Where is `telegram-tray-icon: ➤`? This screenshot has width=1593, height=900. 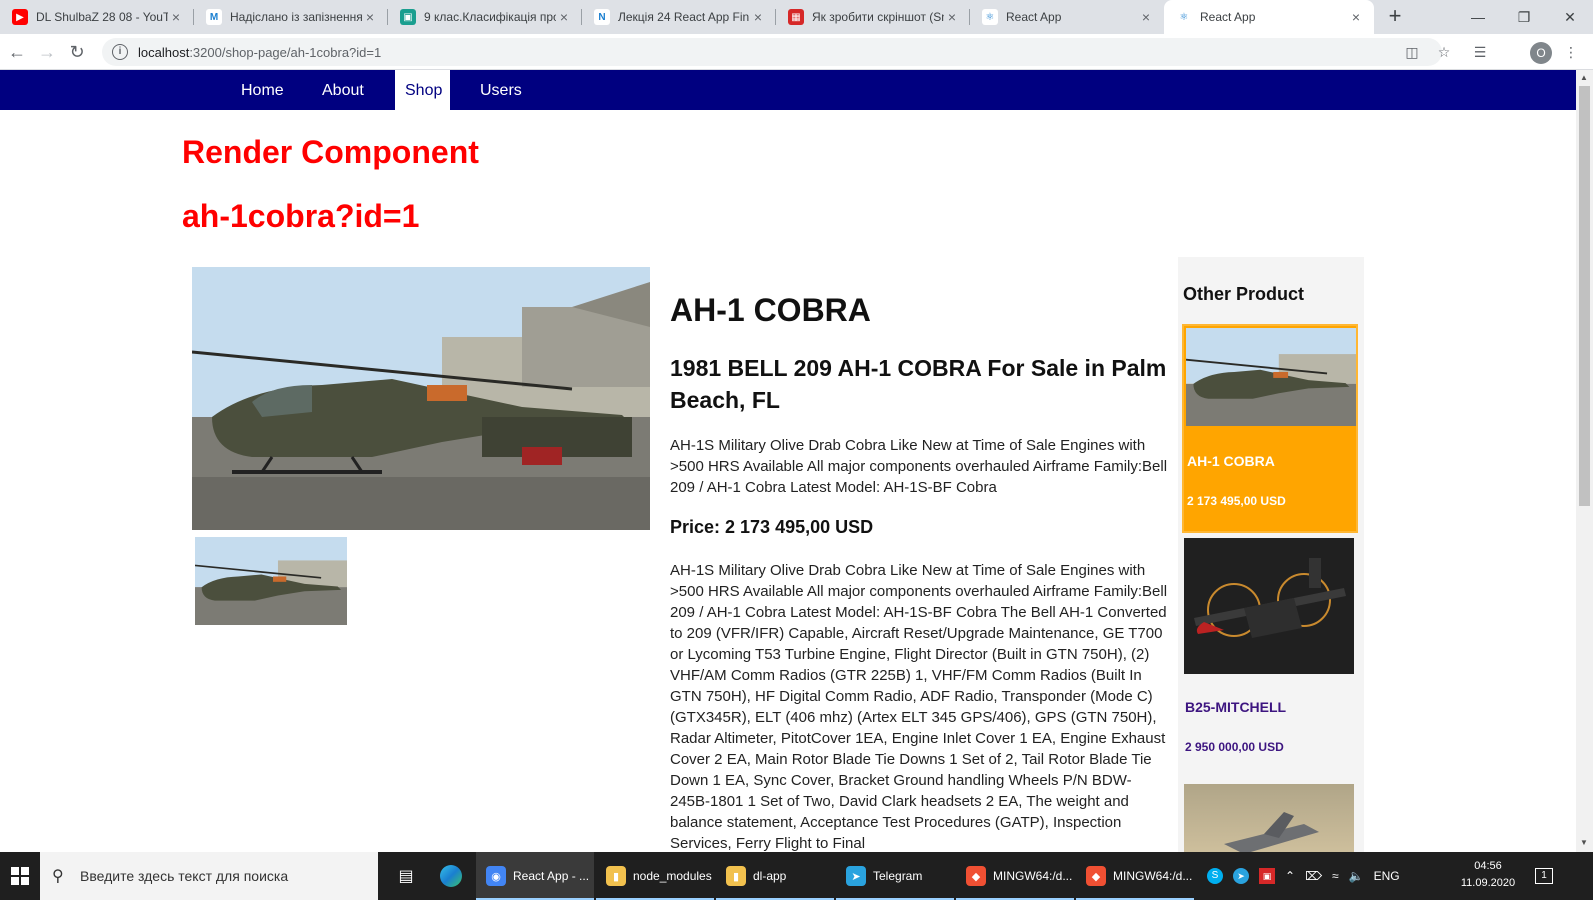
telegram-tray-icon: ➤ is located at coordinates (1241, 876).